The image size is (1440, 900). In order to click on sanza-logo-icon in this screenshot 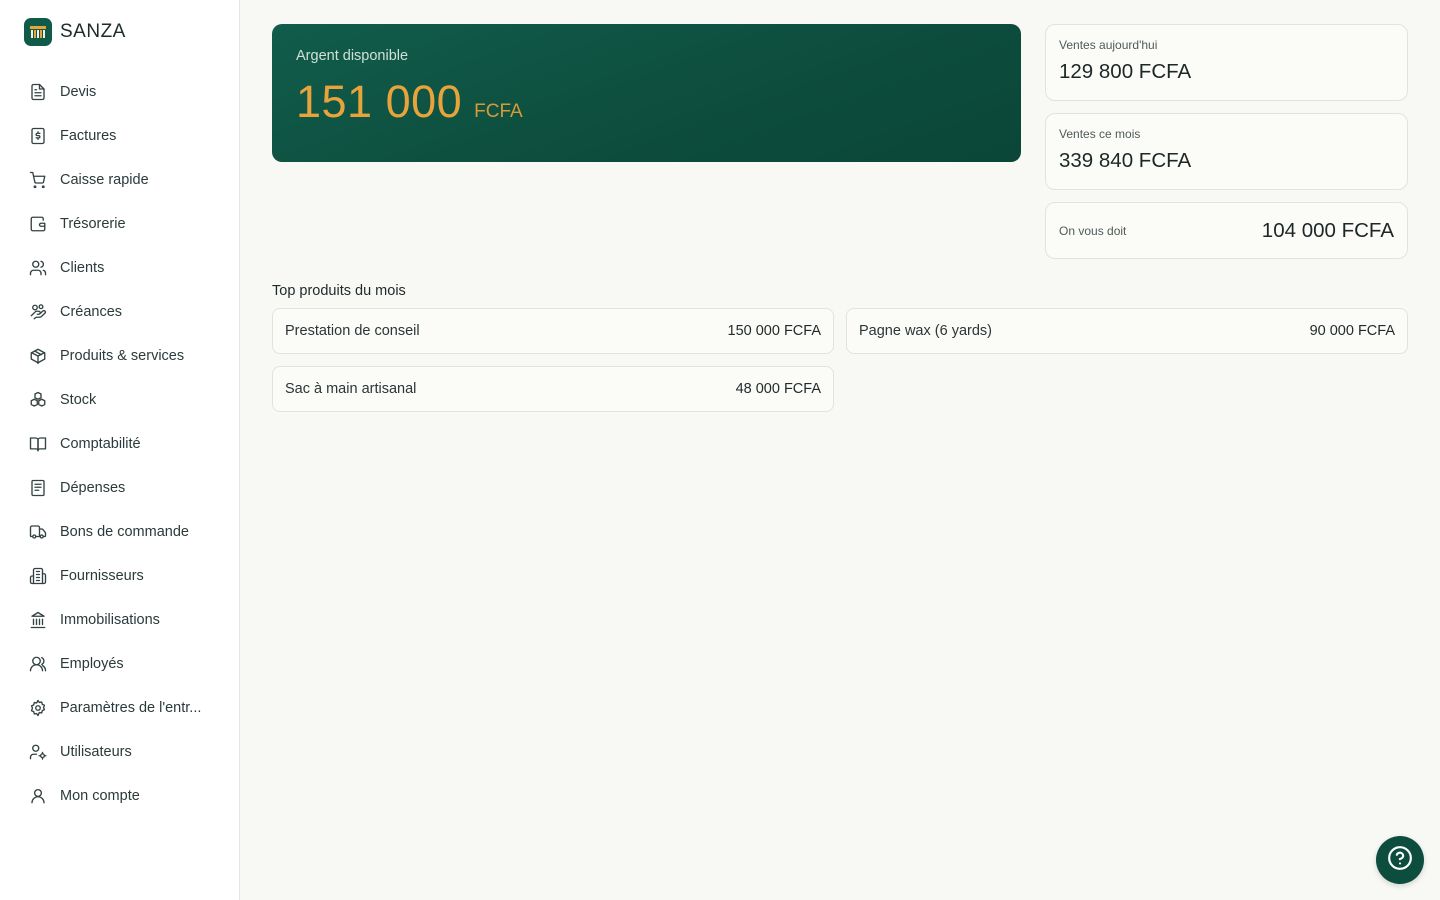, I will do `click(38, 32)`.